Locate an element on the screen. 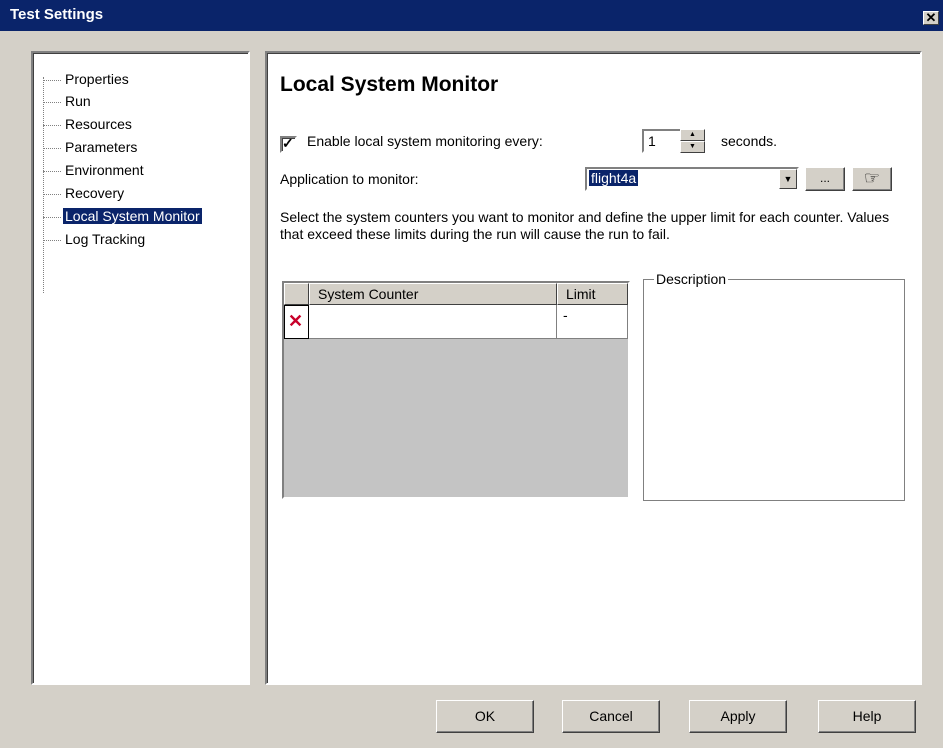  help-button: Help is located at coordinates (867, 716).